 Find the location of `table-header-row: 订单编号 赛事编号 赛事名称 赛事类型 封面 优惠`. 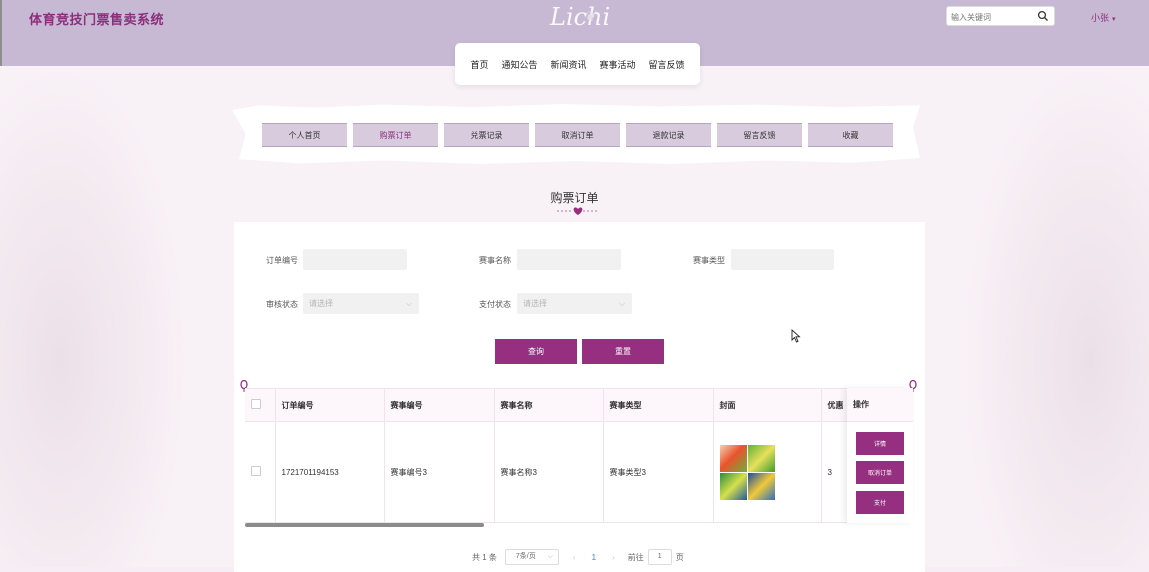

table-header-row: 订单编号 赛事编号 赛事名称 赛事类型 封面 优惠 is located at coordinates (563, 405).